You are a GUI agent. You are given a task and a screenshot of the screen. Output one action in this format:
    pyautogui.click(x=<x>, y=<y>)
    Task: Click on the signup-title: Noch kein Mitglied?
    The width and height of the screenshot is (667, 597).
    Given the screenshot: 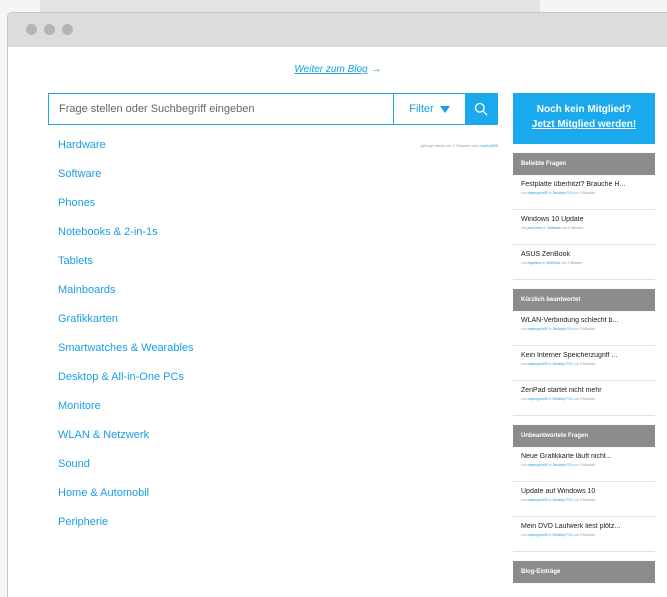 What is the action you would take?
    pyautogui.click(x=584, y=109)
    